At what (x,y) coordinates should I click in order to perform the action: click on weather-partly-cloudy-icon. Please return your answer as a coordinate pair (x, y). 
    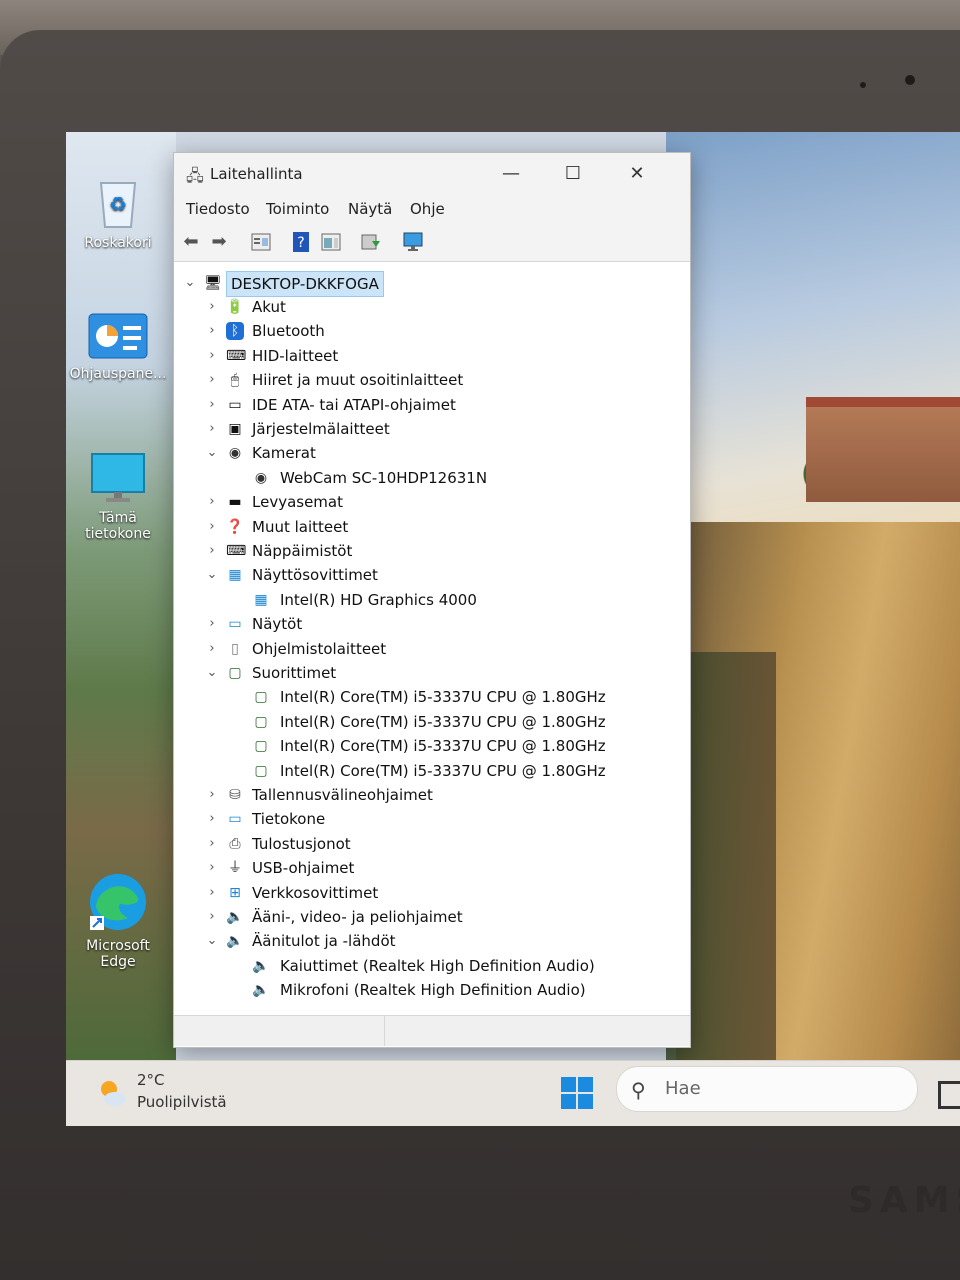
    Looking at the image, I should click on (112, 1093).